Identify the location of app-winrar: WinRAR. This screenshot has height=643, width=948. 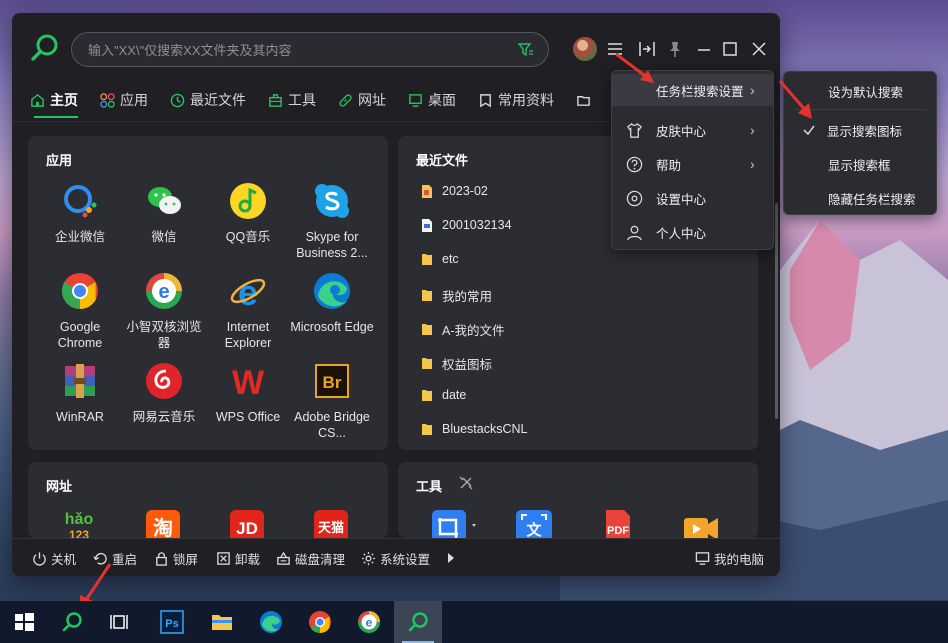
(80, 393).